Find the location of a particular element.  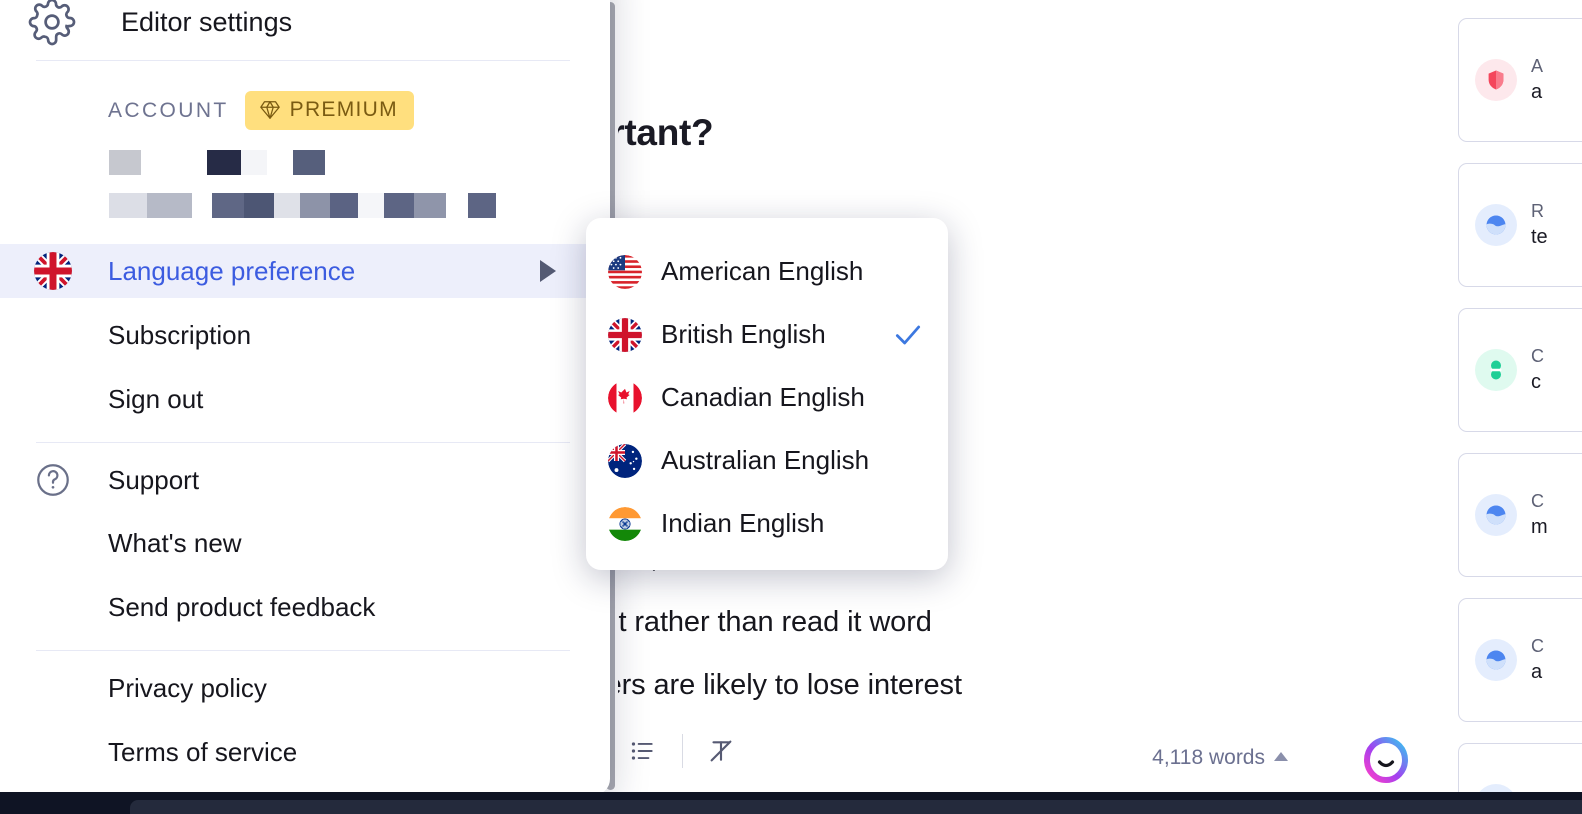

sidebar-item-label: Support is located at coordinates (154, 479).